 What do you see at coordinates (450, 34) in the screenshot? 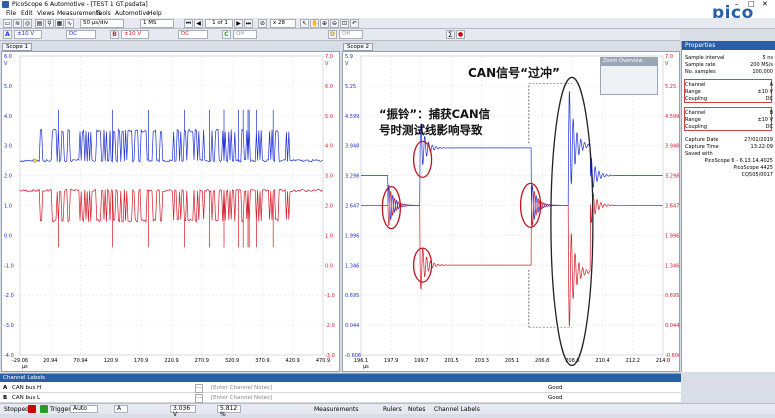
I see `math-channel-icon: ∑` at bounding box center [450, 34].